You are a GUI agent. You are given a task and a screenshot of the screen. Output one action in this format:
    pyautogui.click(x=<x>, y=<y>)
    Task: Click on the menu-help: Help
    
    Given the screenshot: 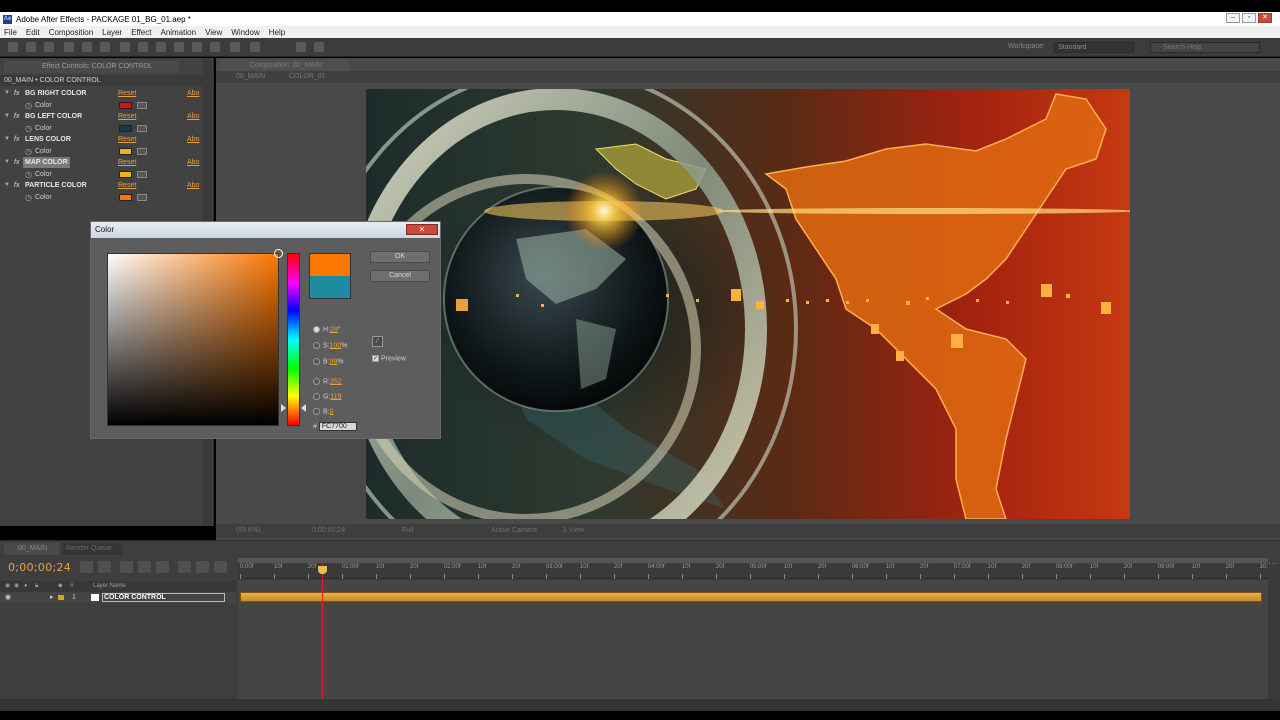 What is the action you would take?
    pyautogui.click(x=277, y=32)
    